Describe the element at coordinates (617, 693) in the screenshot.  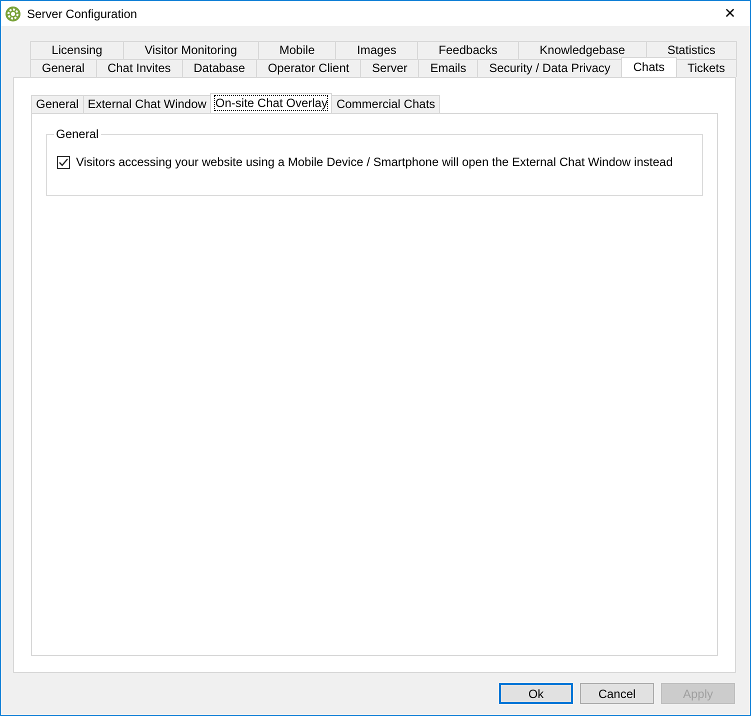
I see `dialog-button: Cancel` at that location.